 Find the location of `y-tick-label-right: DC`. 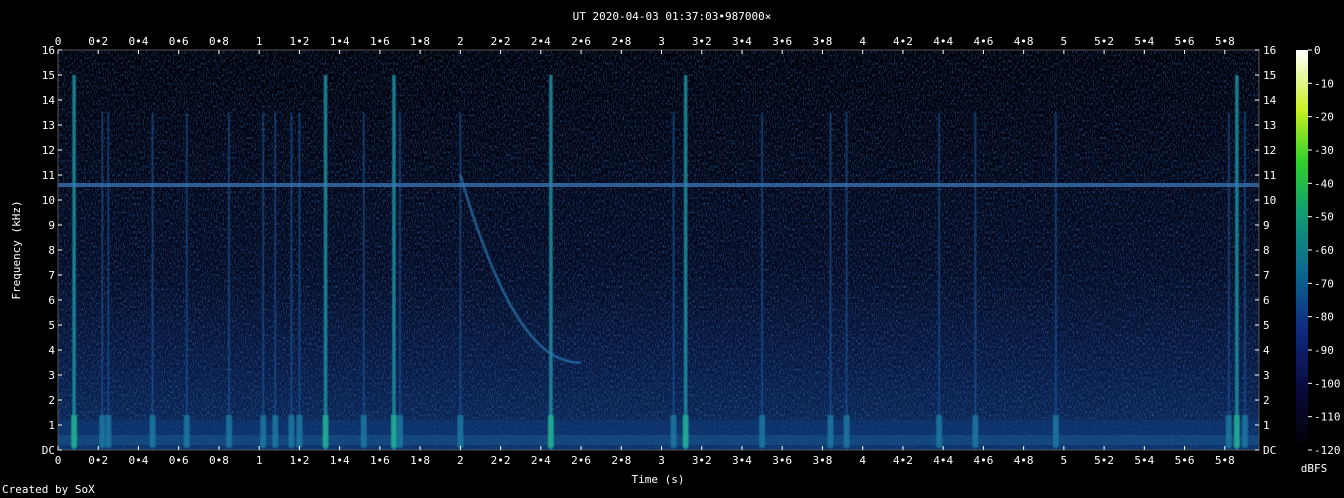

y-tick-label-right: DC is located at coordinates (1269, 450).